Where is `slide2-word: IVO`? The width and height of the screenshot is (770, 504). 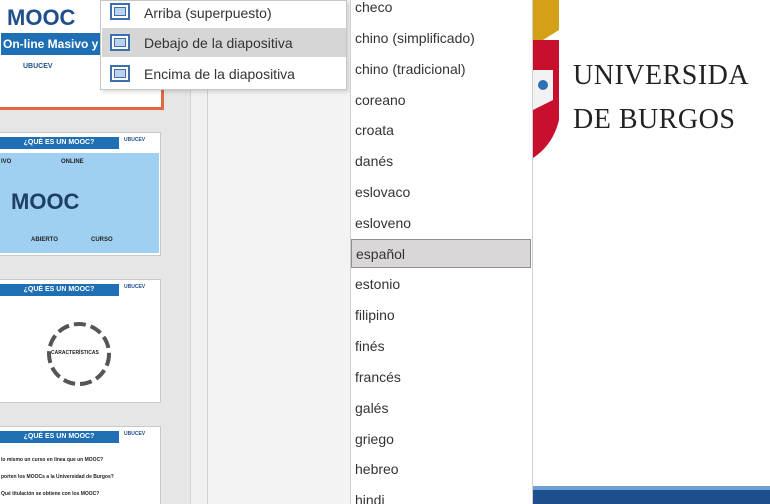
slide2-word: IVO is located at coordinates (6, 162).